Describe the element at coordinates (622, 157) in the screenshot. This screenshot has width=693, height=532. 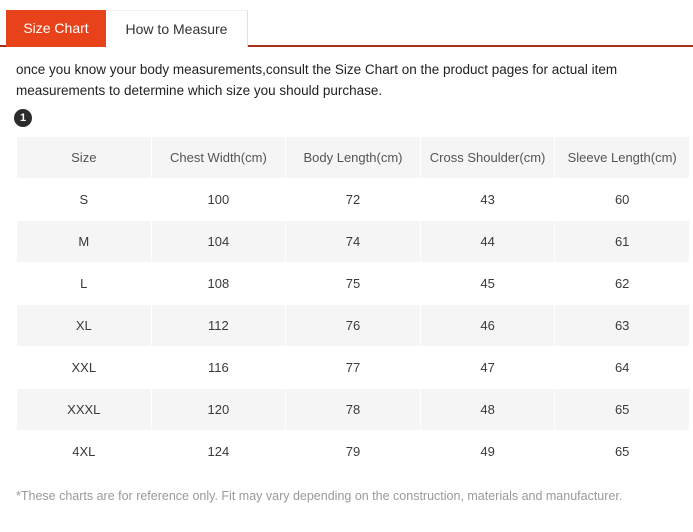
I see `column-header-sleeve-length: Sleeve Length(cm)` at that location.